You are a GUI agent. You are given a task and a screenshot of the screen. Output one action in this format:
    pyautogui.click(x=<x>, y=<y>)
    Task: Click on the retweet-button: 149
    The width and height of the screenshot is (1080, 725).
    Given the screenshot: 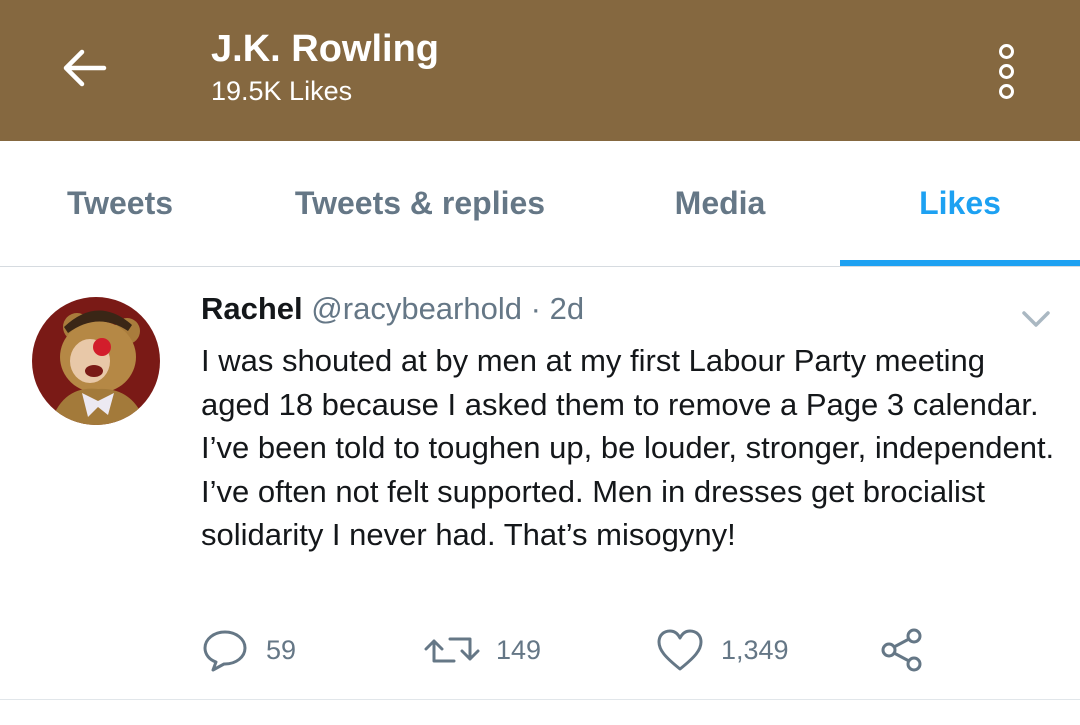 What is the action you would take?
    pyautogui.click(x=482, y=650)
    